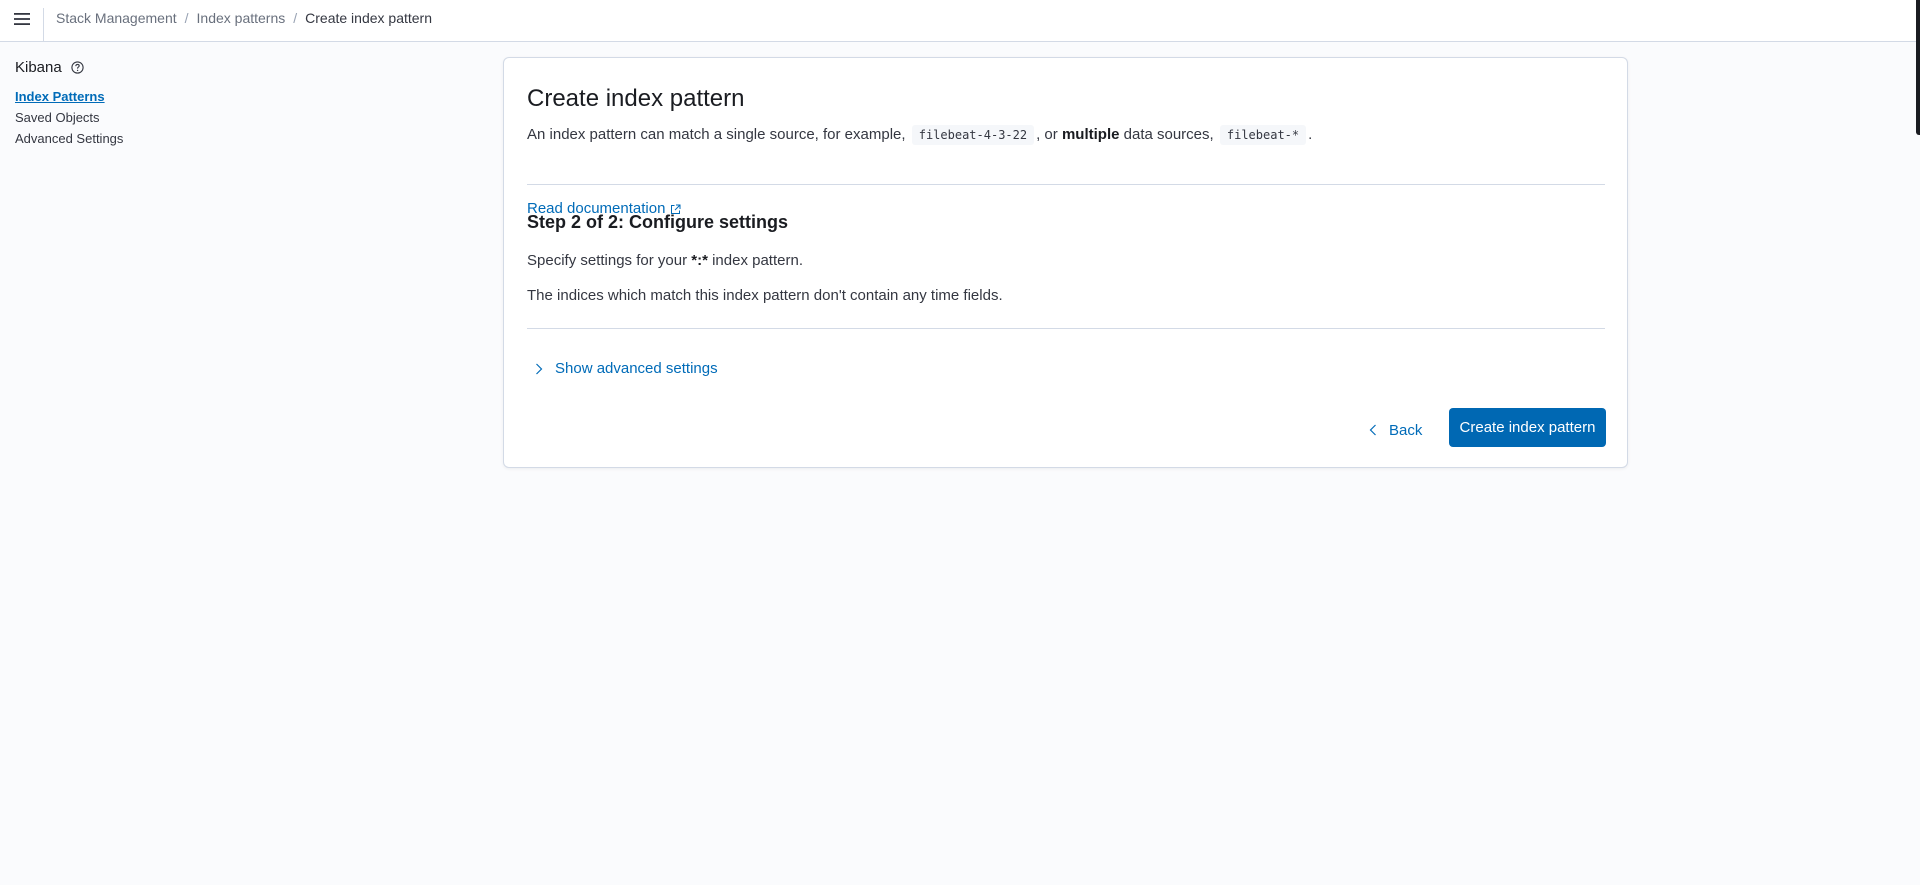 Image resolution: width=1920 pixels, height=885 pixels. Describe the element at coordinates (115, 96) in the screenshot. I see `sidebar-item-index-patterns: Index Patterns` at that location.